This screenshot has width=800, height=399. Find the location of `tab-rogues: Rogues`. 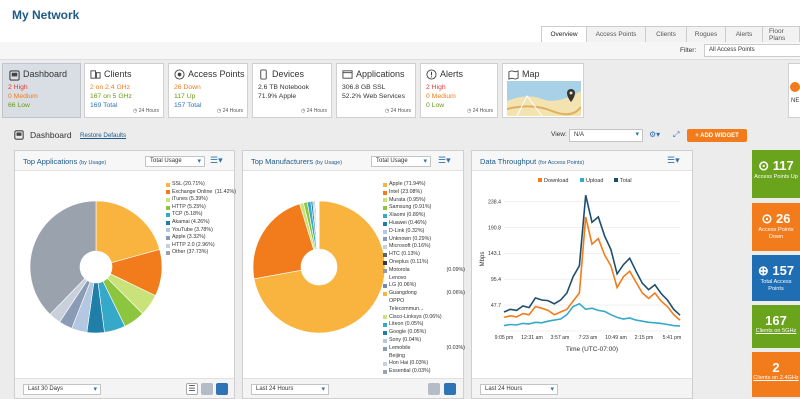

tab-rogues: Rogues is located at coordinates (706, 34).